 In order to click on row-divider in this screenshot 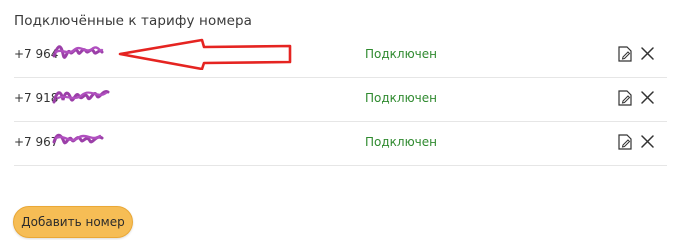, I will do `click(340, 165)`.